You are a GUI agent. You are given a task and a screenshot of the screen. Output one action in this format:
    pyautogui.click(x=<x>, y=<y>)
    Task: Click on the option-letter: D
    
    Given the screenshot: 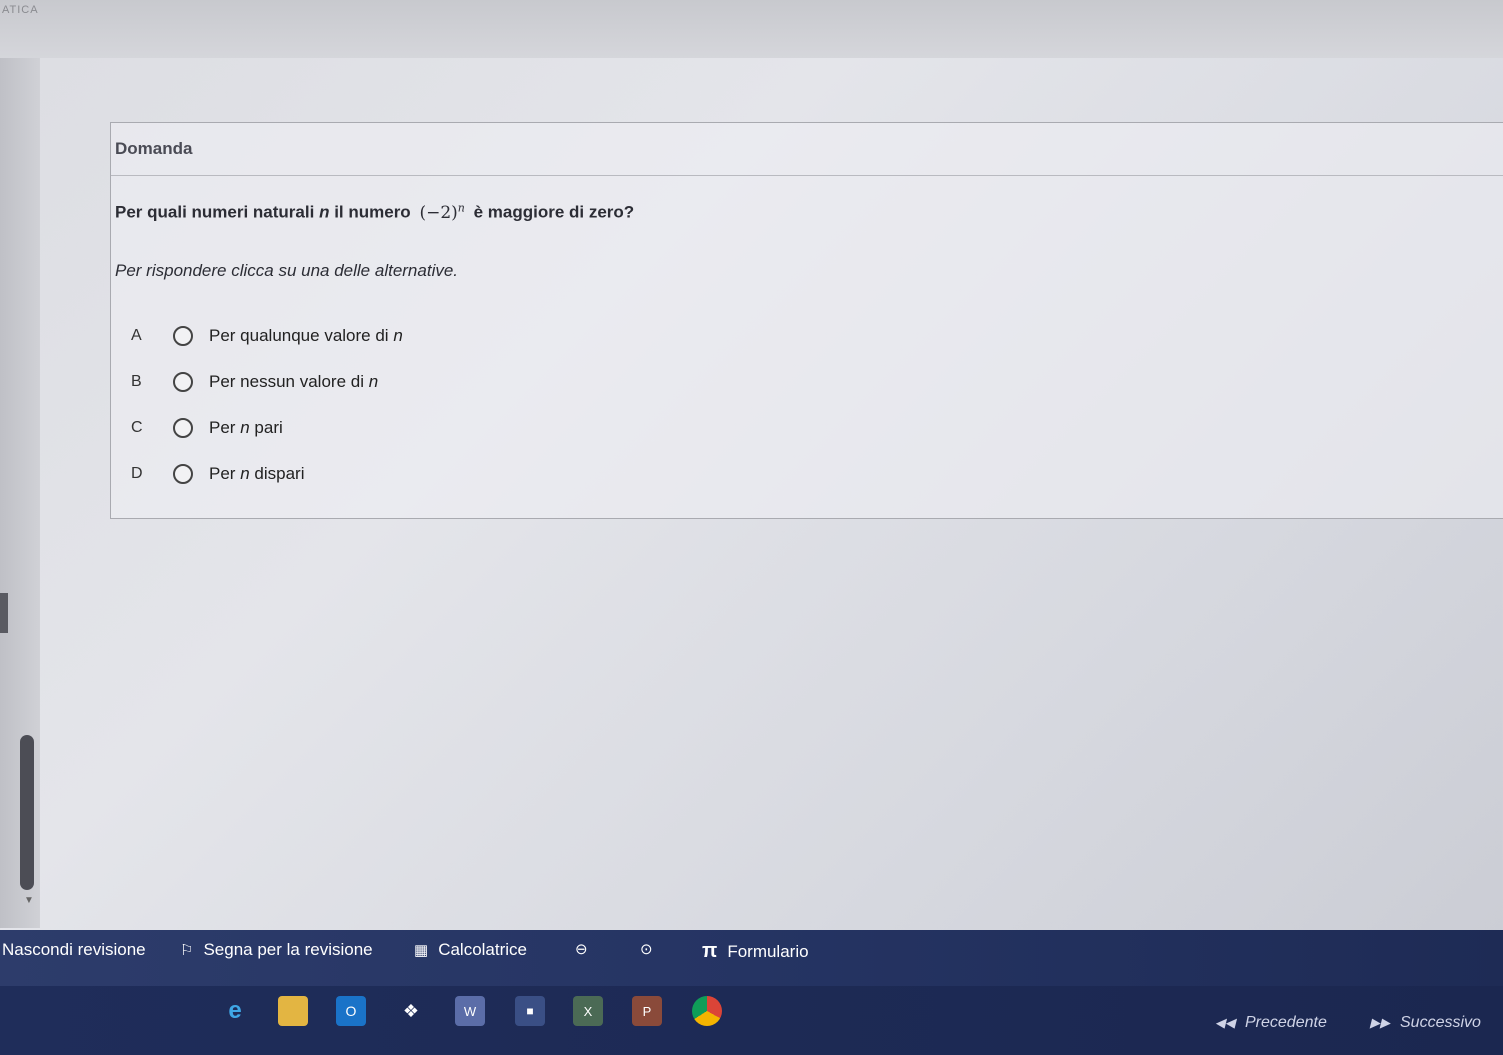 What is the action you would take?
    pyautogui.click(x=137, y=473)
    